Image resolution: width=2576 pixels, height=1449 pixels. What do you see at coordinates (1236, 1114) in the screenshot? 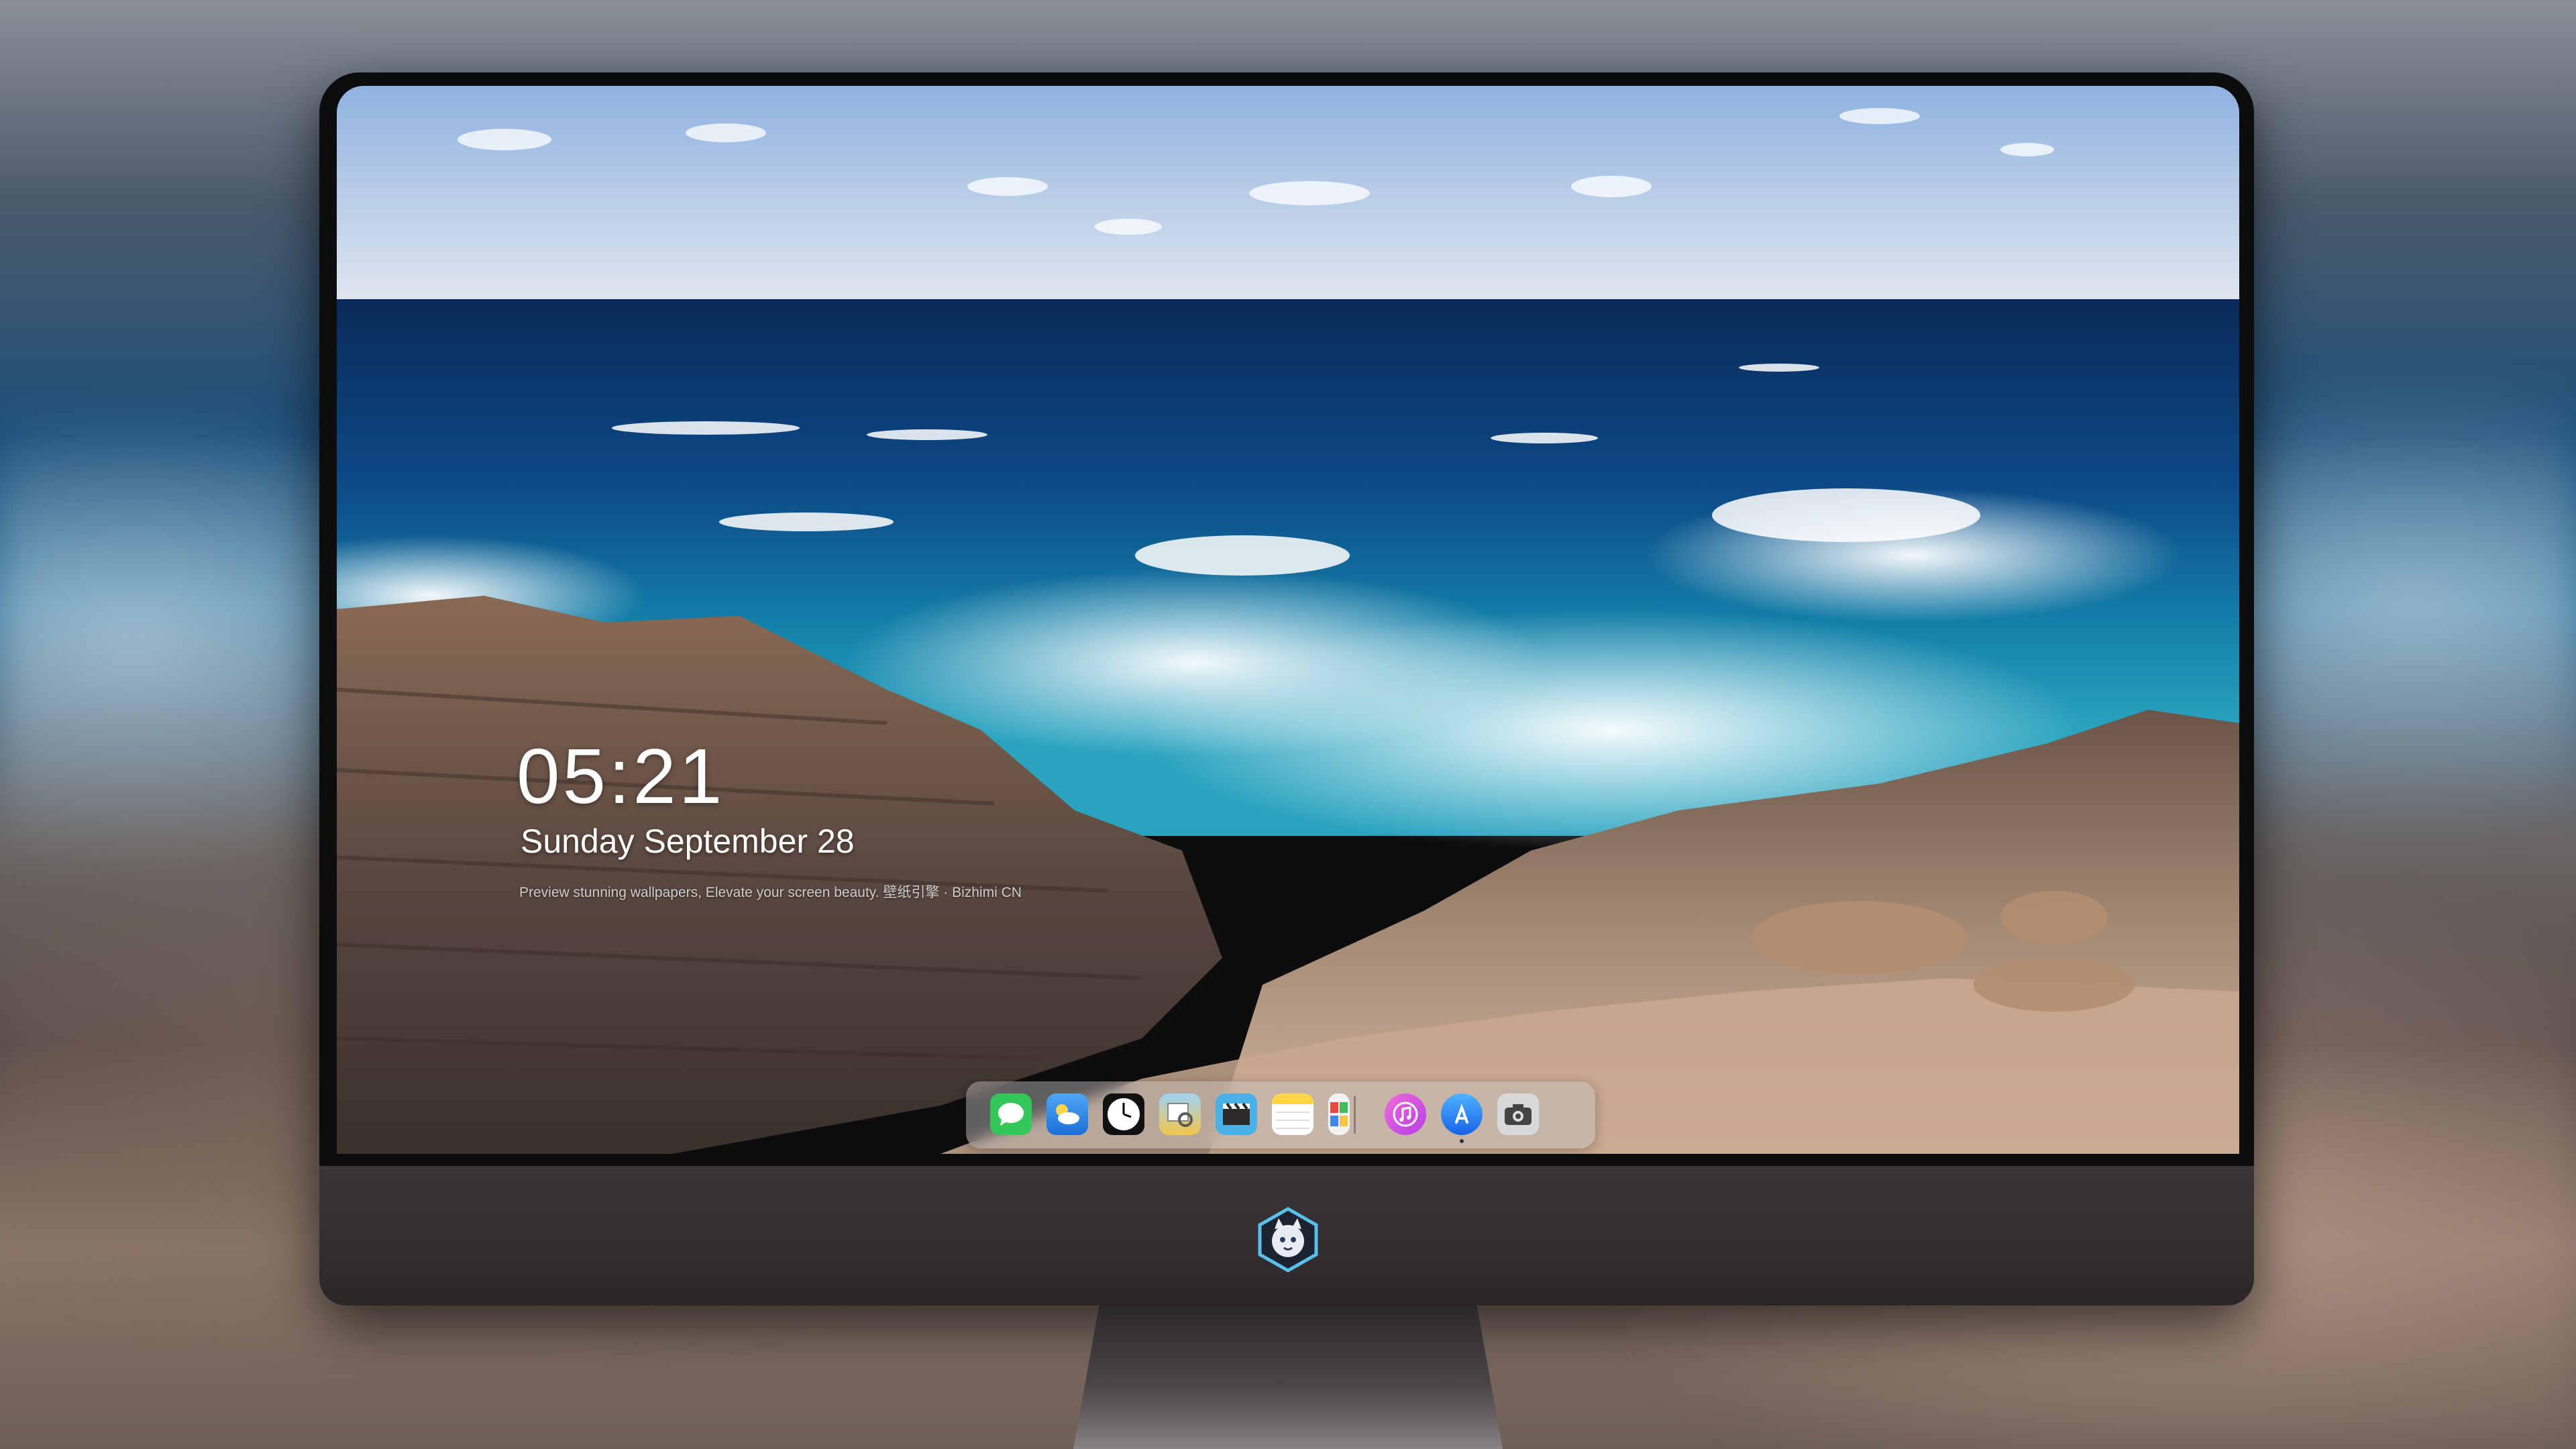
I see `clips-icon` at bounding box center [1236, 1114].